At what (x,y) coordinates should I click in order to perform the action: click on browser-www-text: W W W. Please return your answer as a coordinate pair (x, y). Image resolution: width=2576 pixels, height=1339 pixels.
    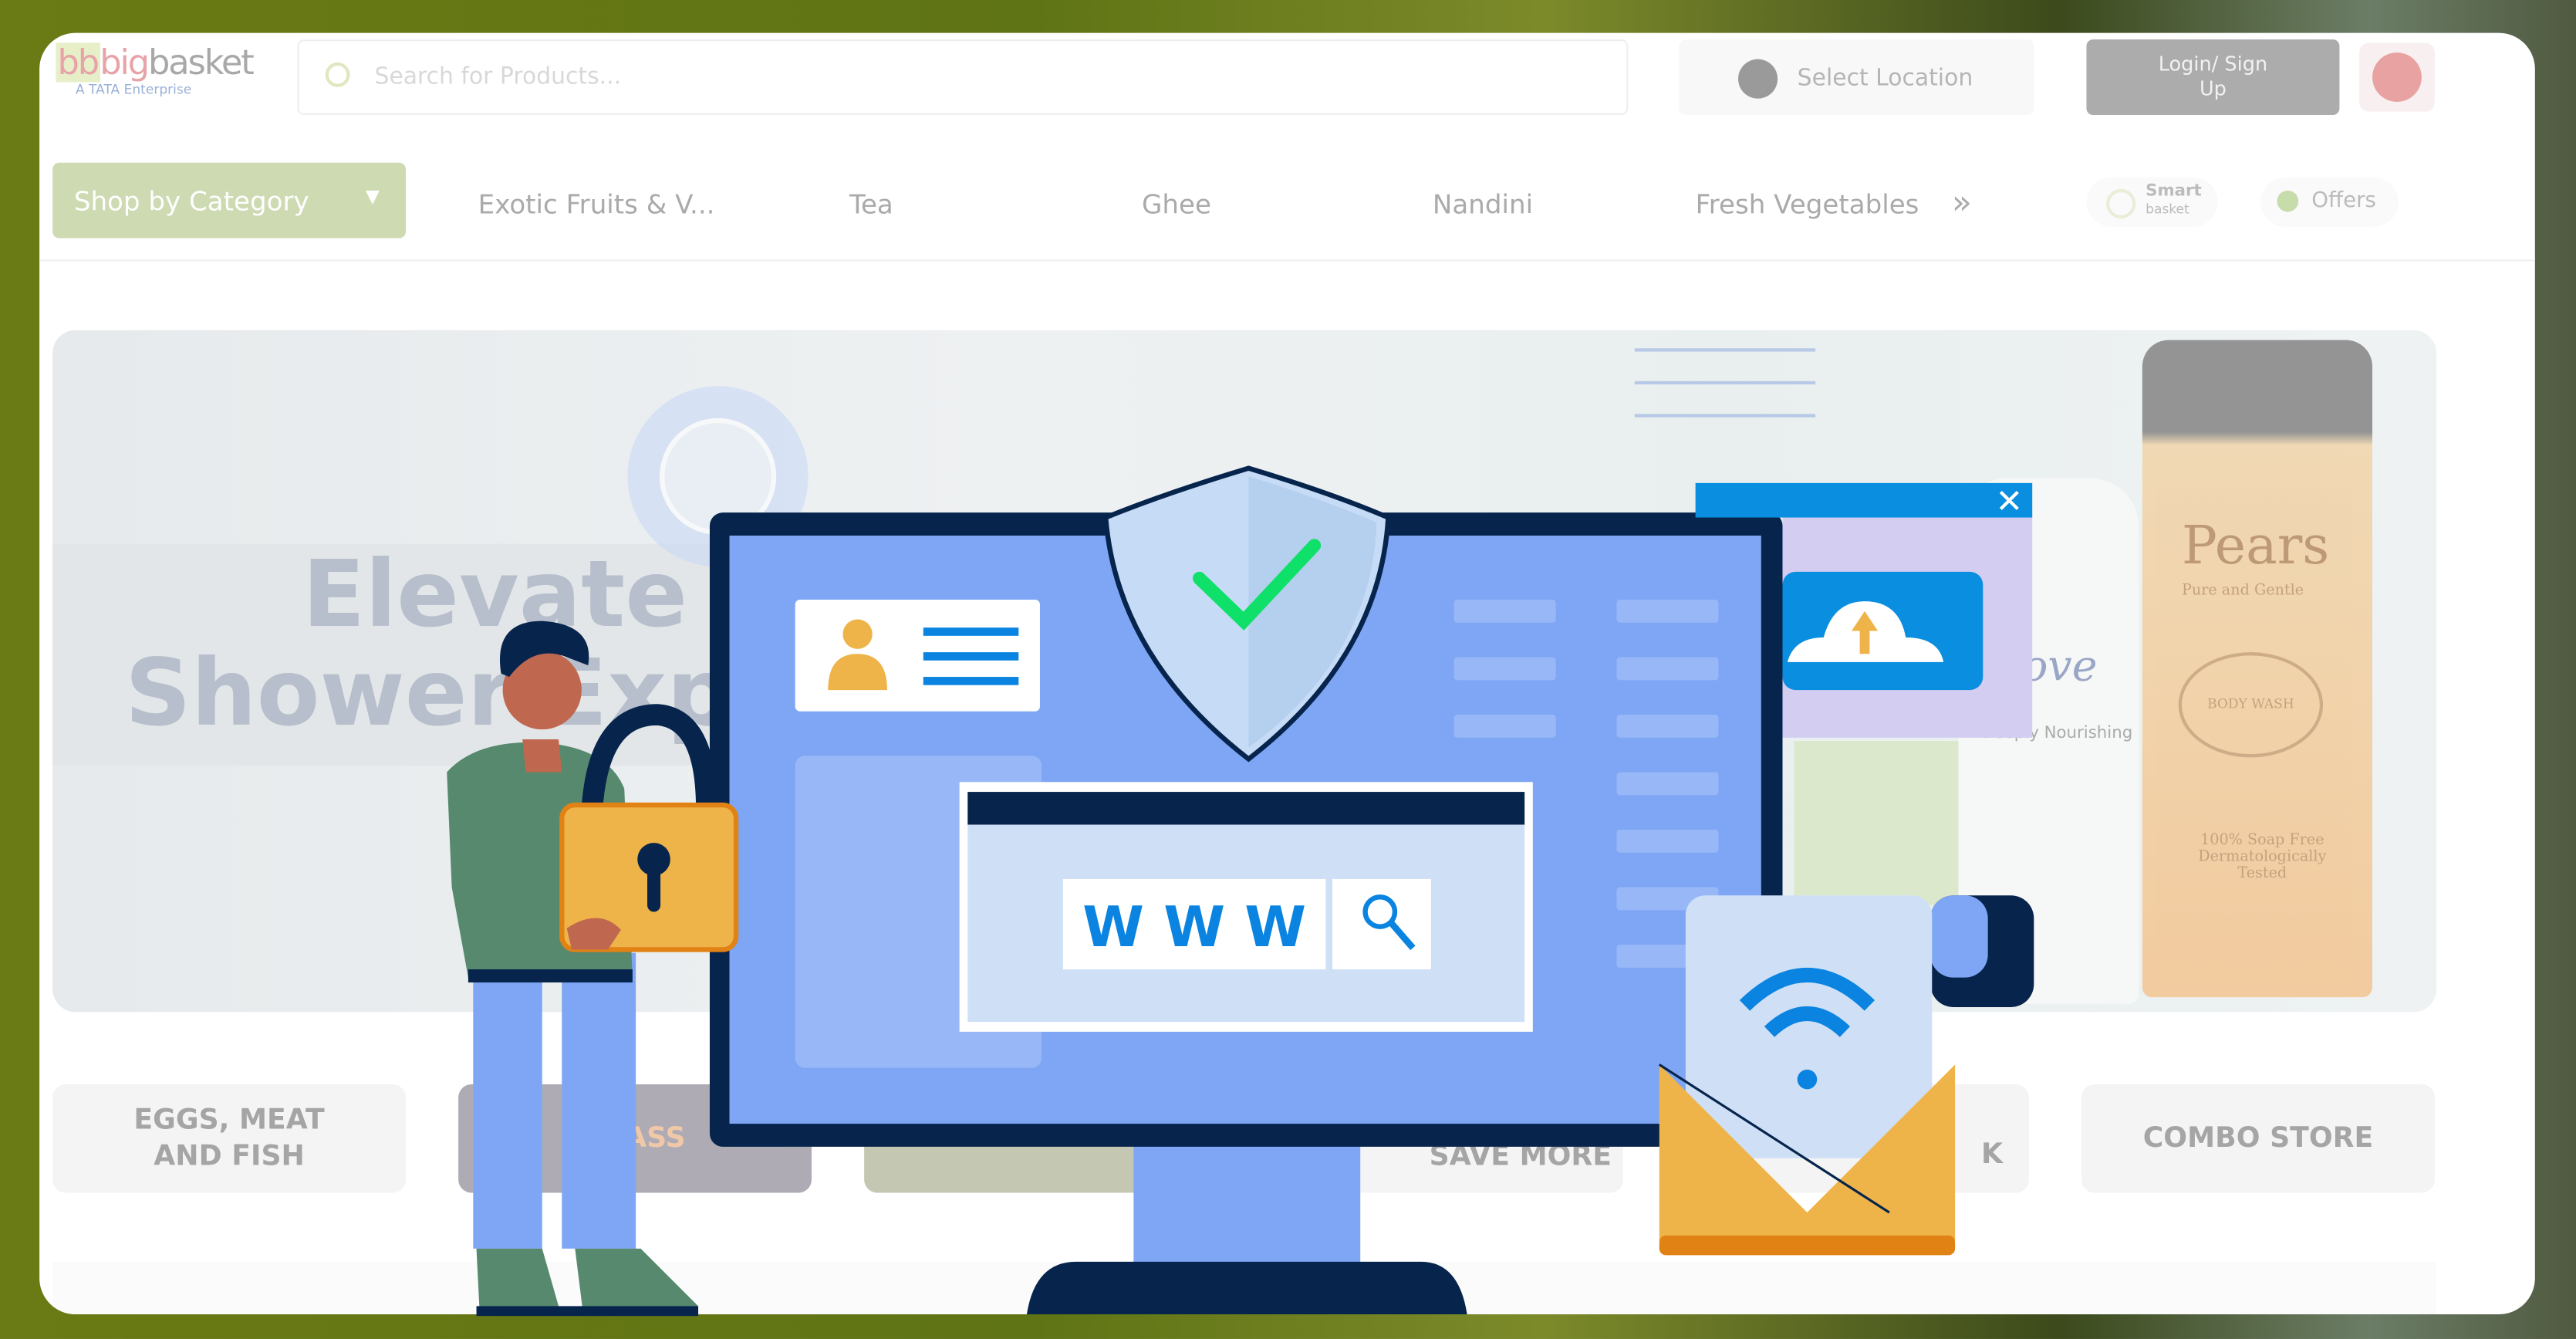
    Looking at the image, I should click on (1194, 927).